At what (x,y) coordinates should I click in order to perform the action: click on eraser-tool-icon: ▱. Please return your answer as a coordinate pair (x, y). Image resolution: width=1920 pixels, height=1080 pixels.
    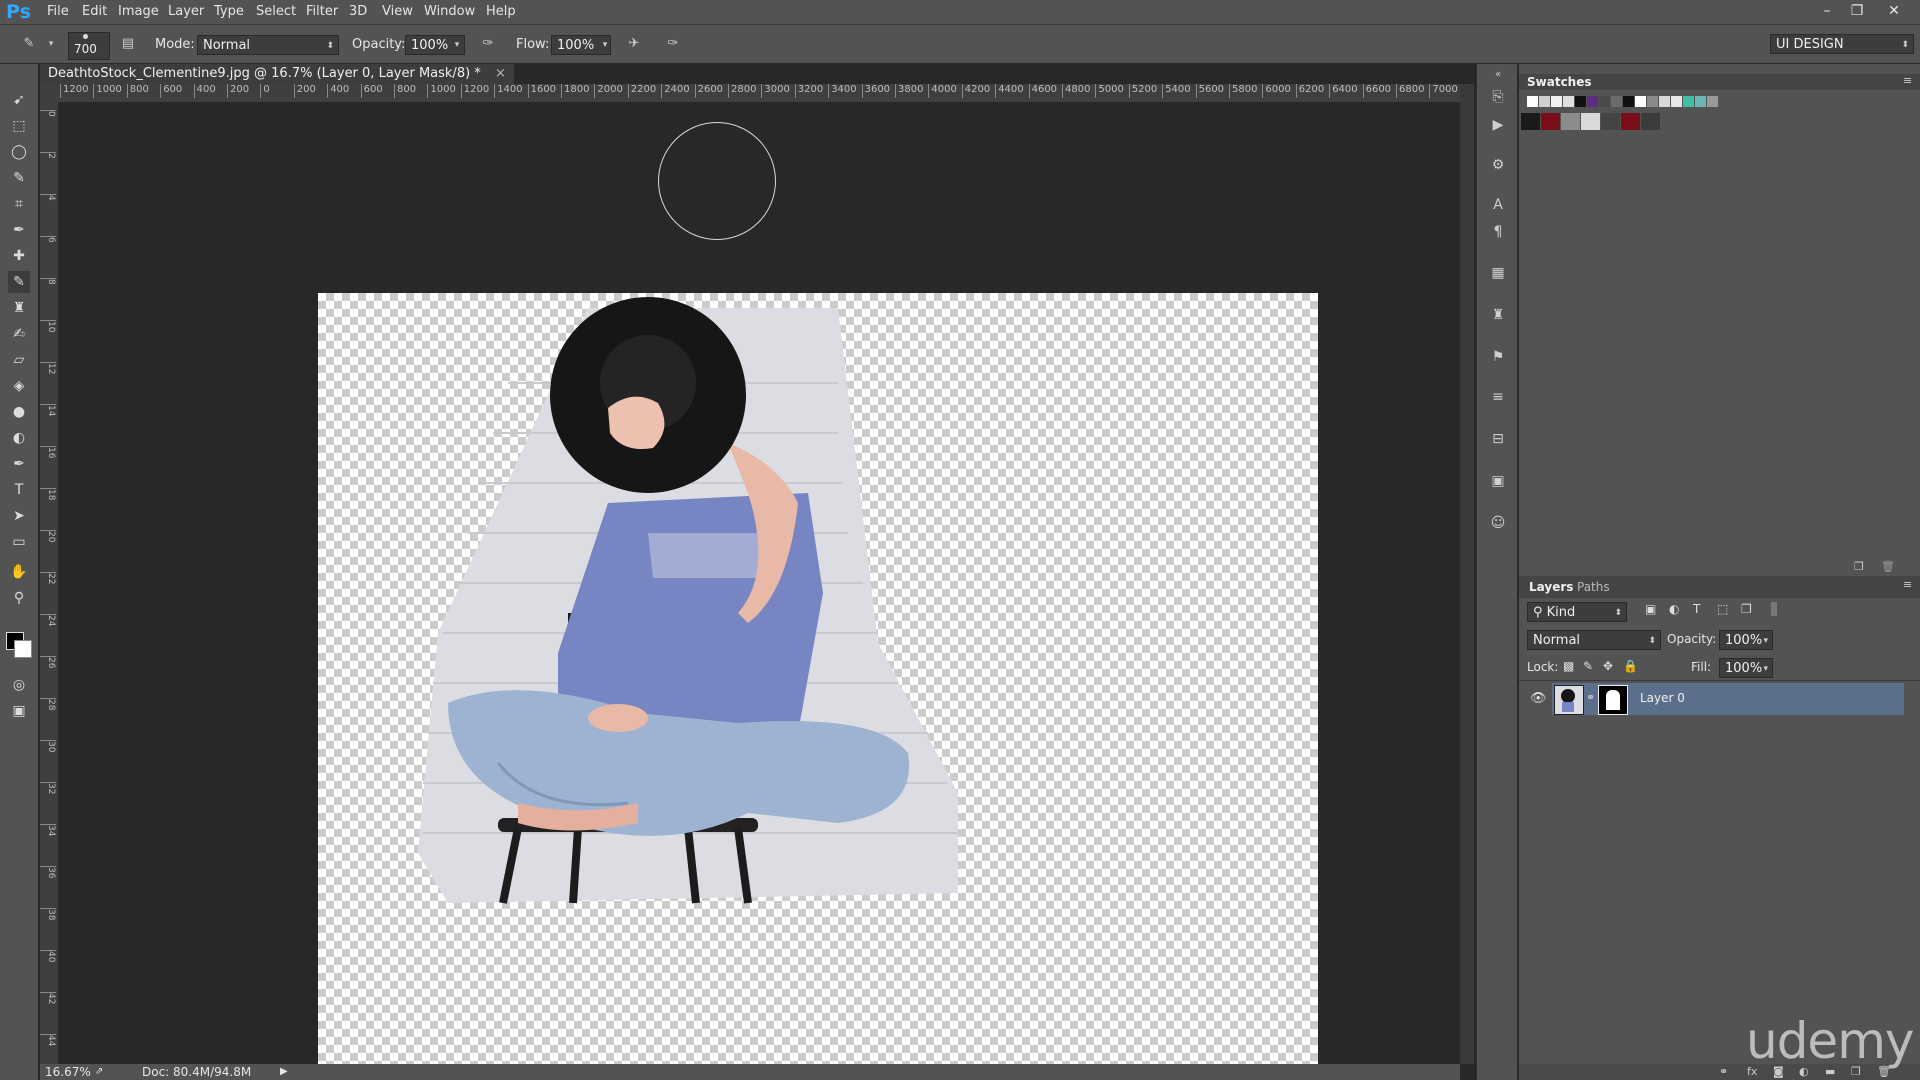
    Looking at the image, I should click on (19, 360).